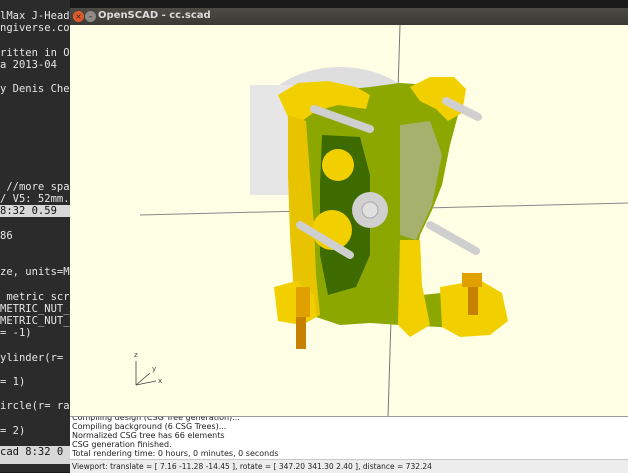 This screenshot has height=473, width=628. I want to click on terminal-line: a 2013-04, so click(28, 64).